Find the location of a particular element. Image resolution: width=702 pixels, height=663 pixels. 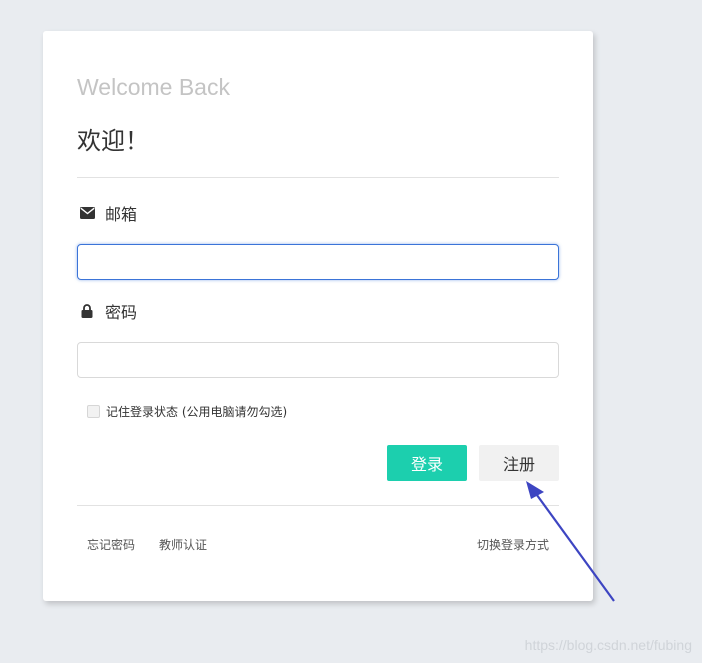

remember-me: 记住登录状态 (公用电脑请勿勾选) is located at coordinates (187, 411).